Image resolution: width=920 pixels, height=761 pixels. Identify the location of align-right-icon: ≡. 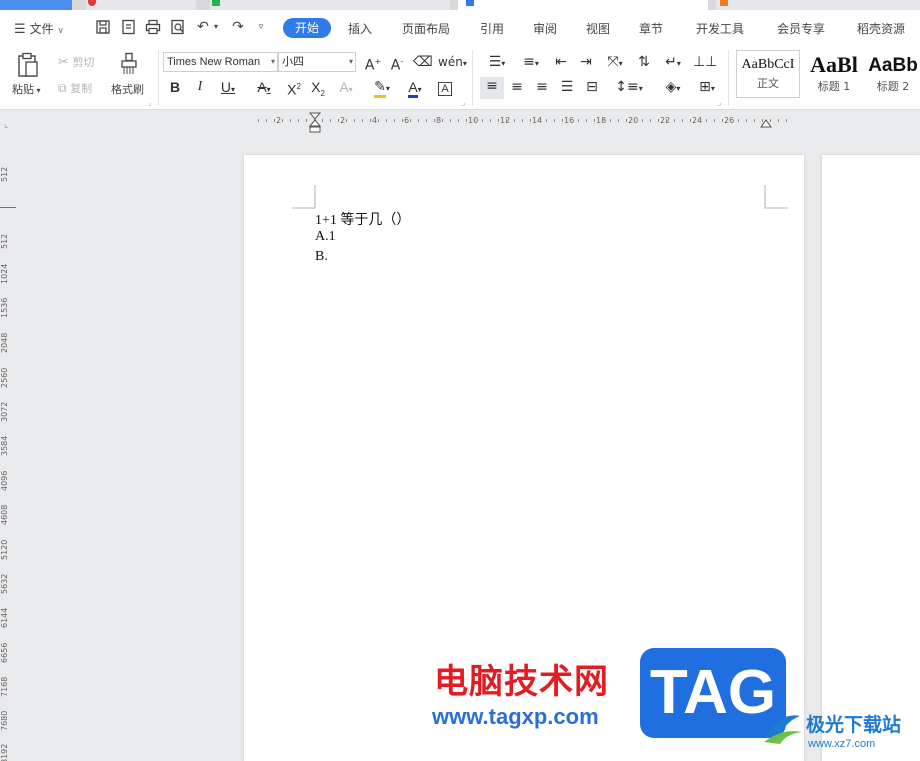
(542, 87).